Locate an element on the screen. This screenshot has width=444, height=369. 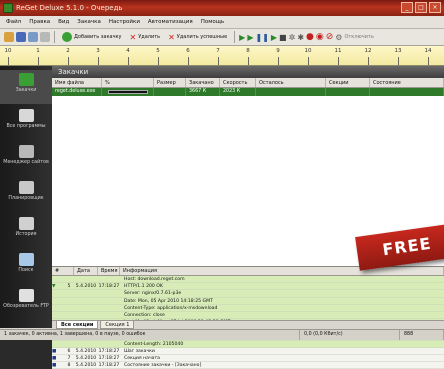
log-time: 17:18:27 is located at coordinates (109, 366).